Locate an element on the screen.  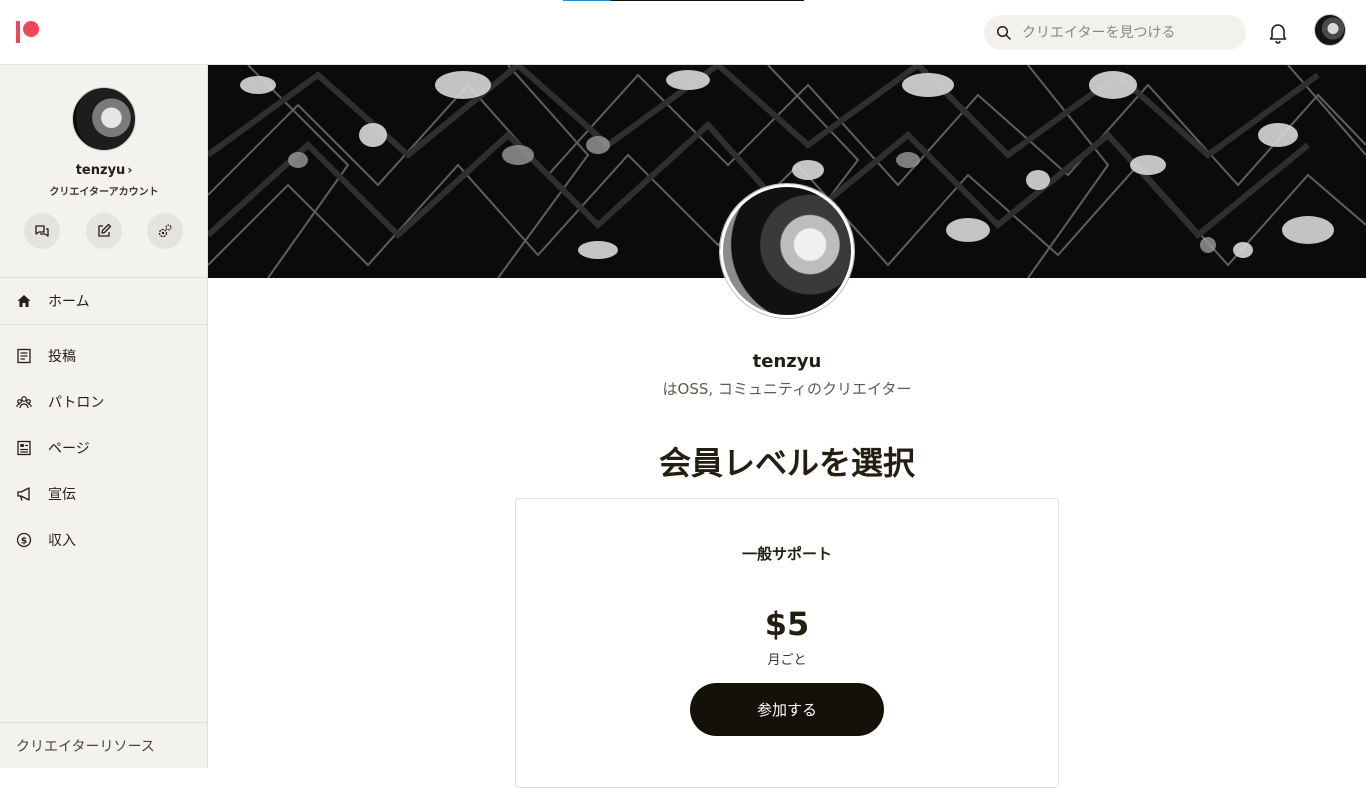
posts-icon is located at coordinates (24, 356).